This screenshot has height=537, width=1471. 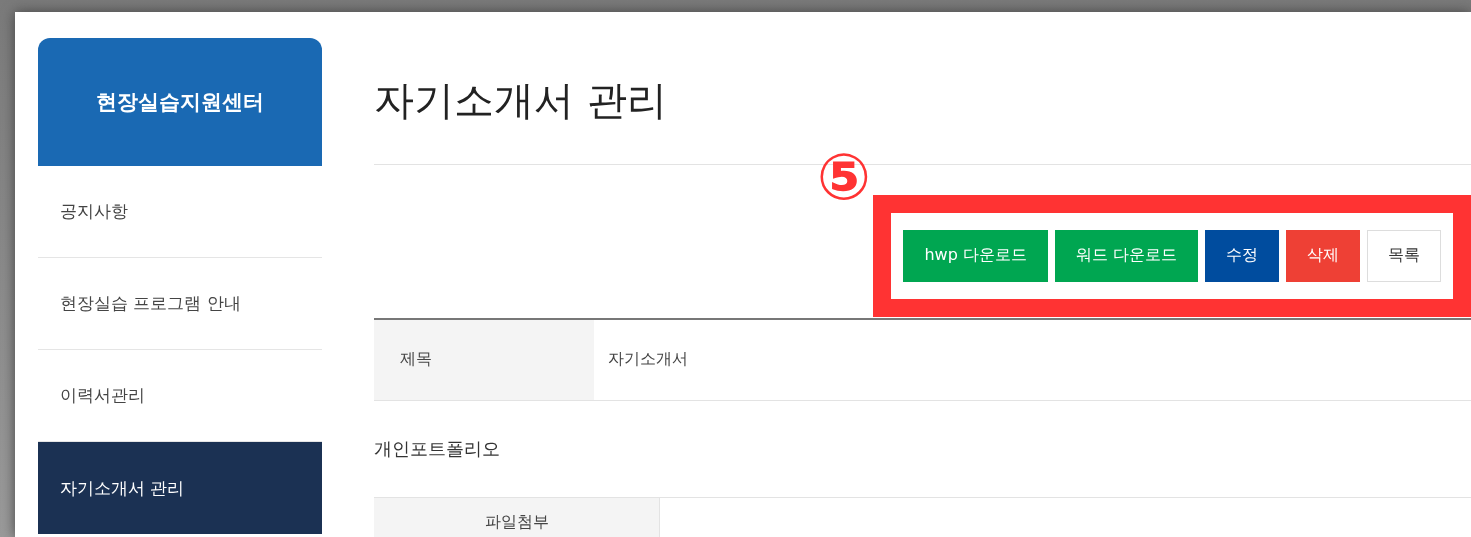 What do you see at coordinates (1242, 255) in the screenshot?
I see `edit-button: 수정` at bounding box center [1242, 255].